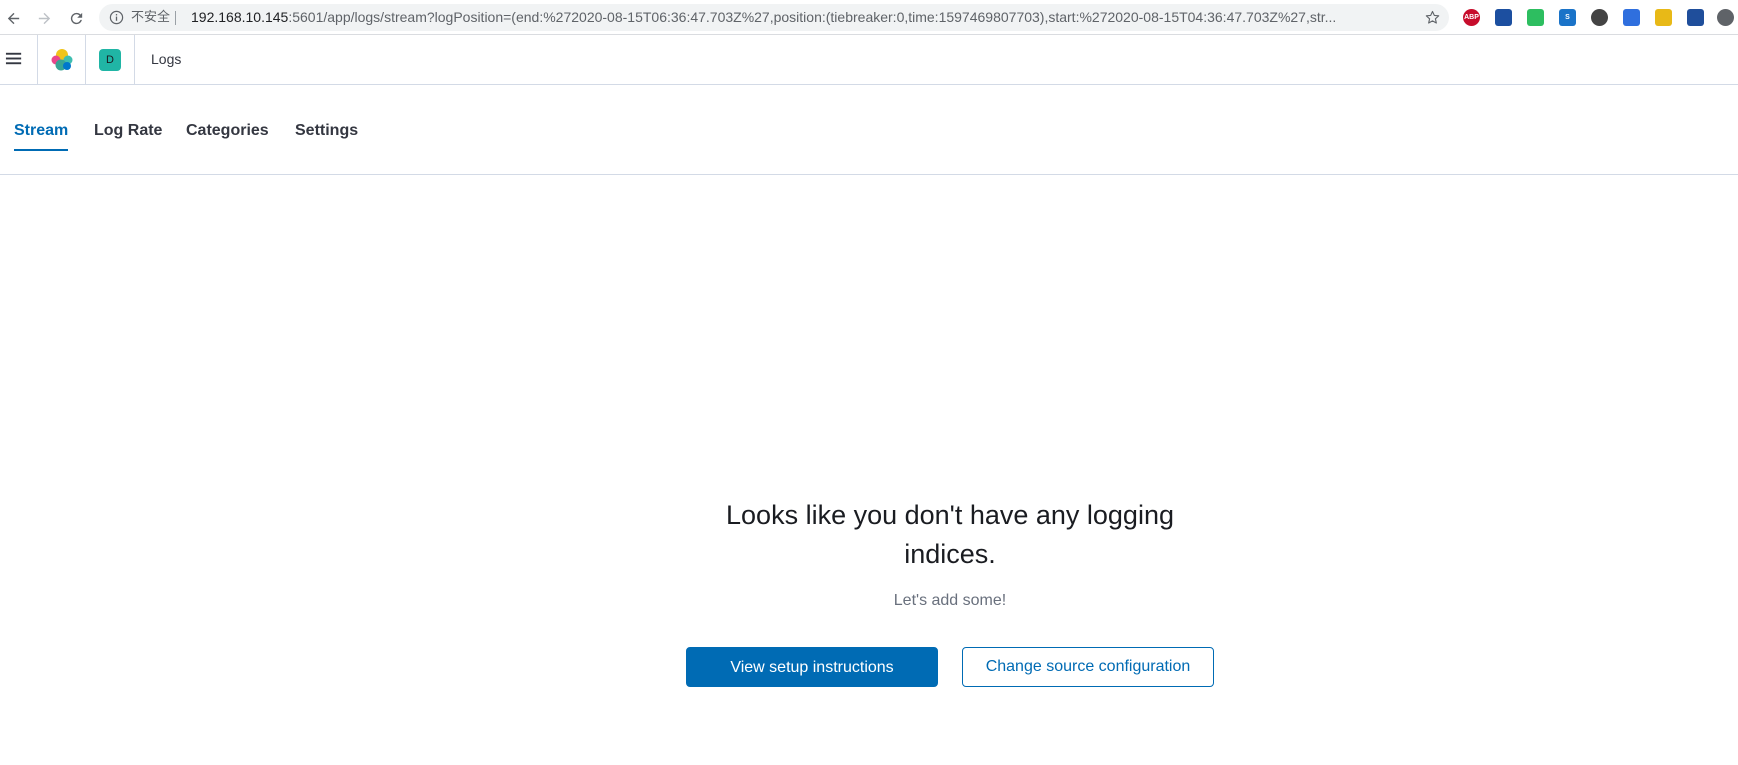 The height and width of the screenshot is (765, 1738). I want to click on reload-icon, so click(76, 18).